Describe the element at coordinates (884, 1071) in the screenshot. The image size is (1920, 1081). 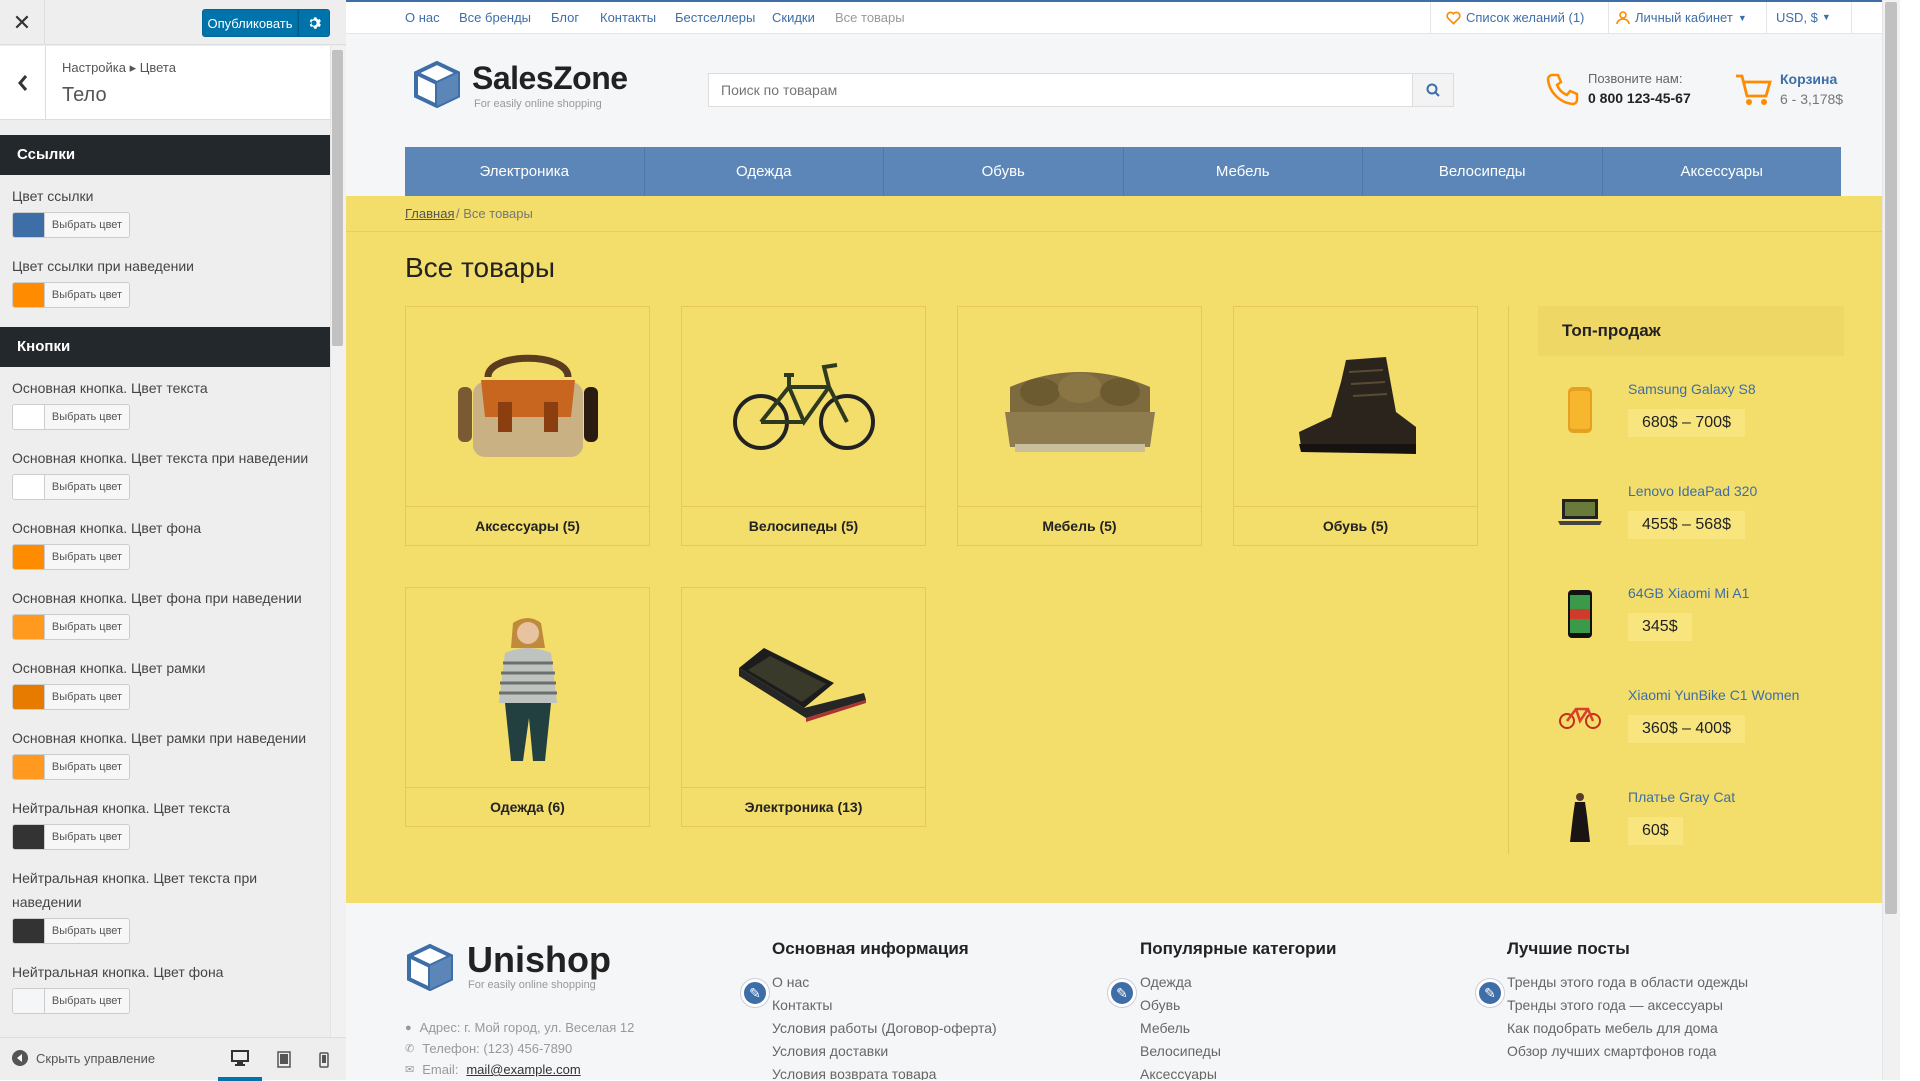
I see `footer-link: Условия возврата товара` at that location.